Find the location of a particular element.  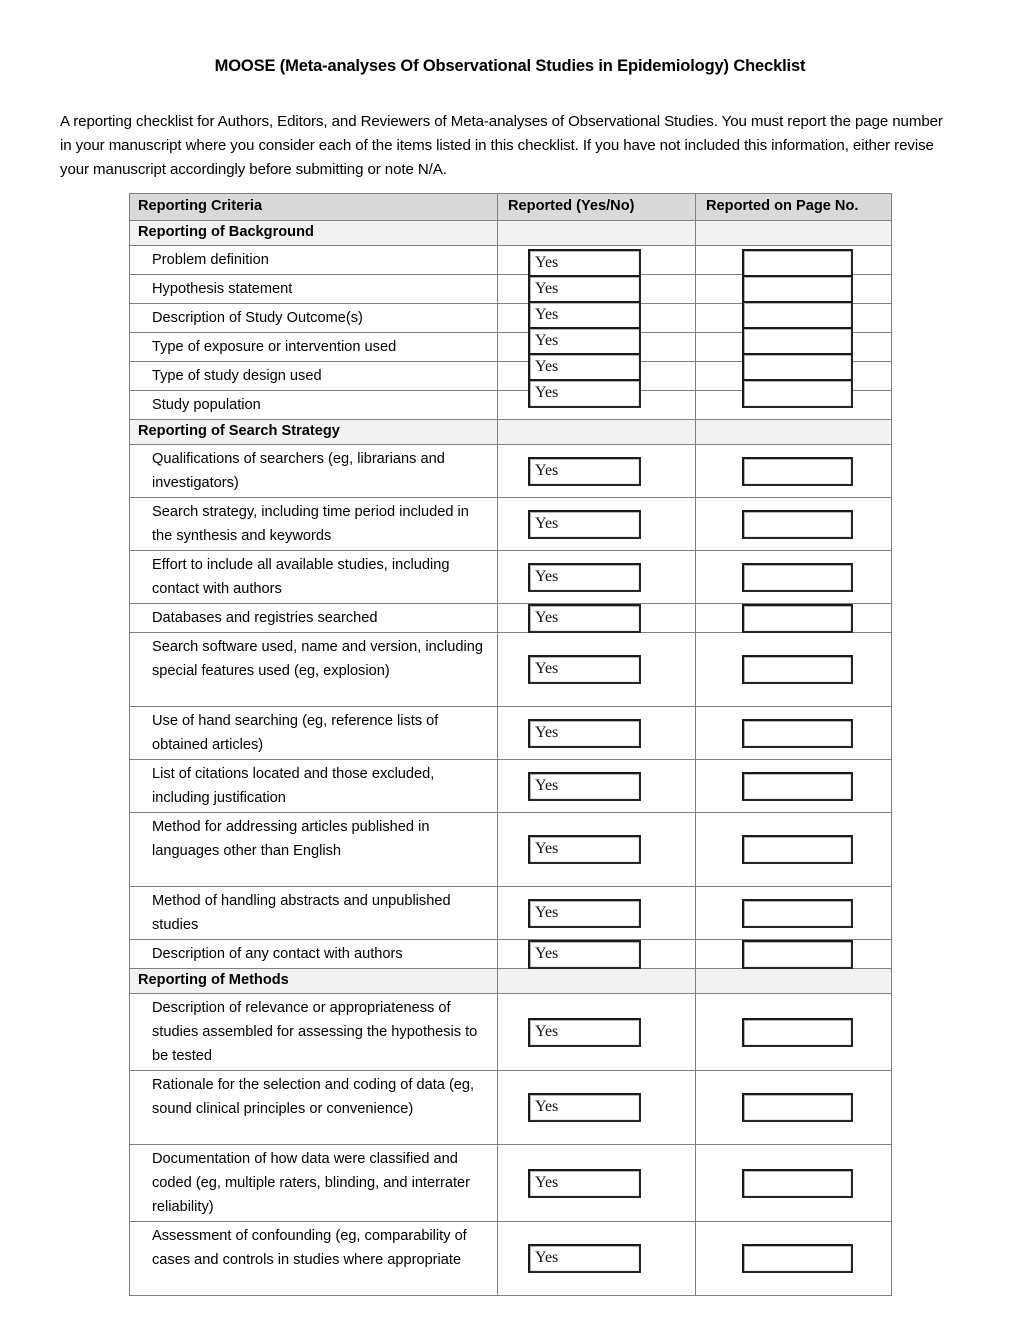

section-header-row: Reporting of Methods is located at coordinates (510, 981).